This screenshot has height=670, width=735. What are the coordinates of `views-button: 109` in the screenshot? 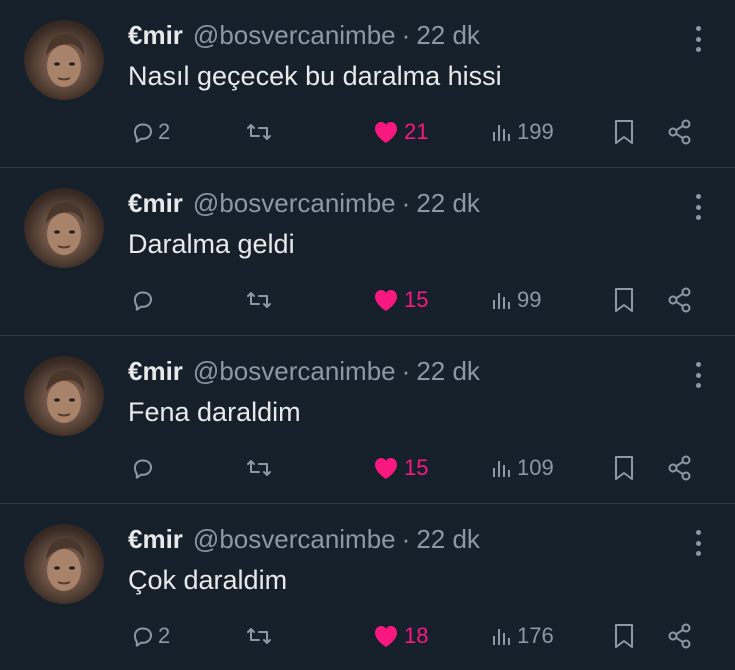 It's located at (522, 468).